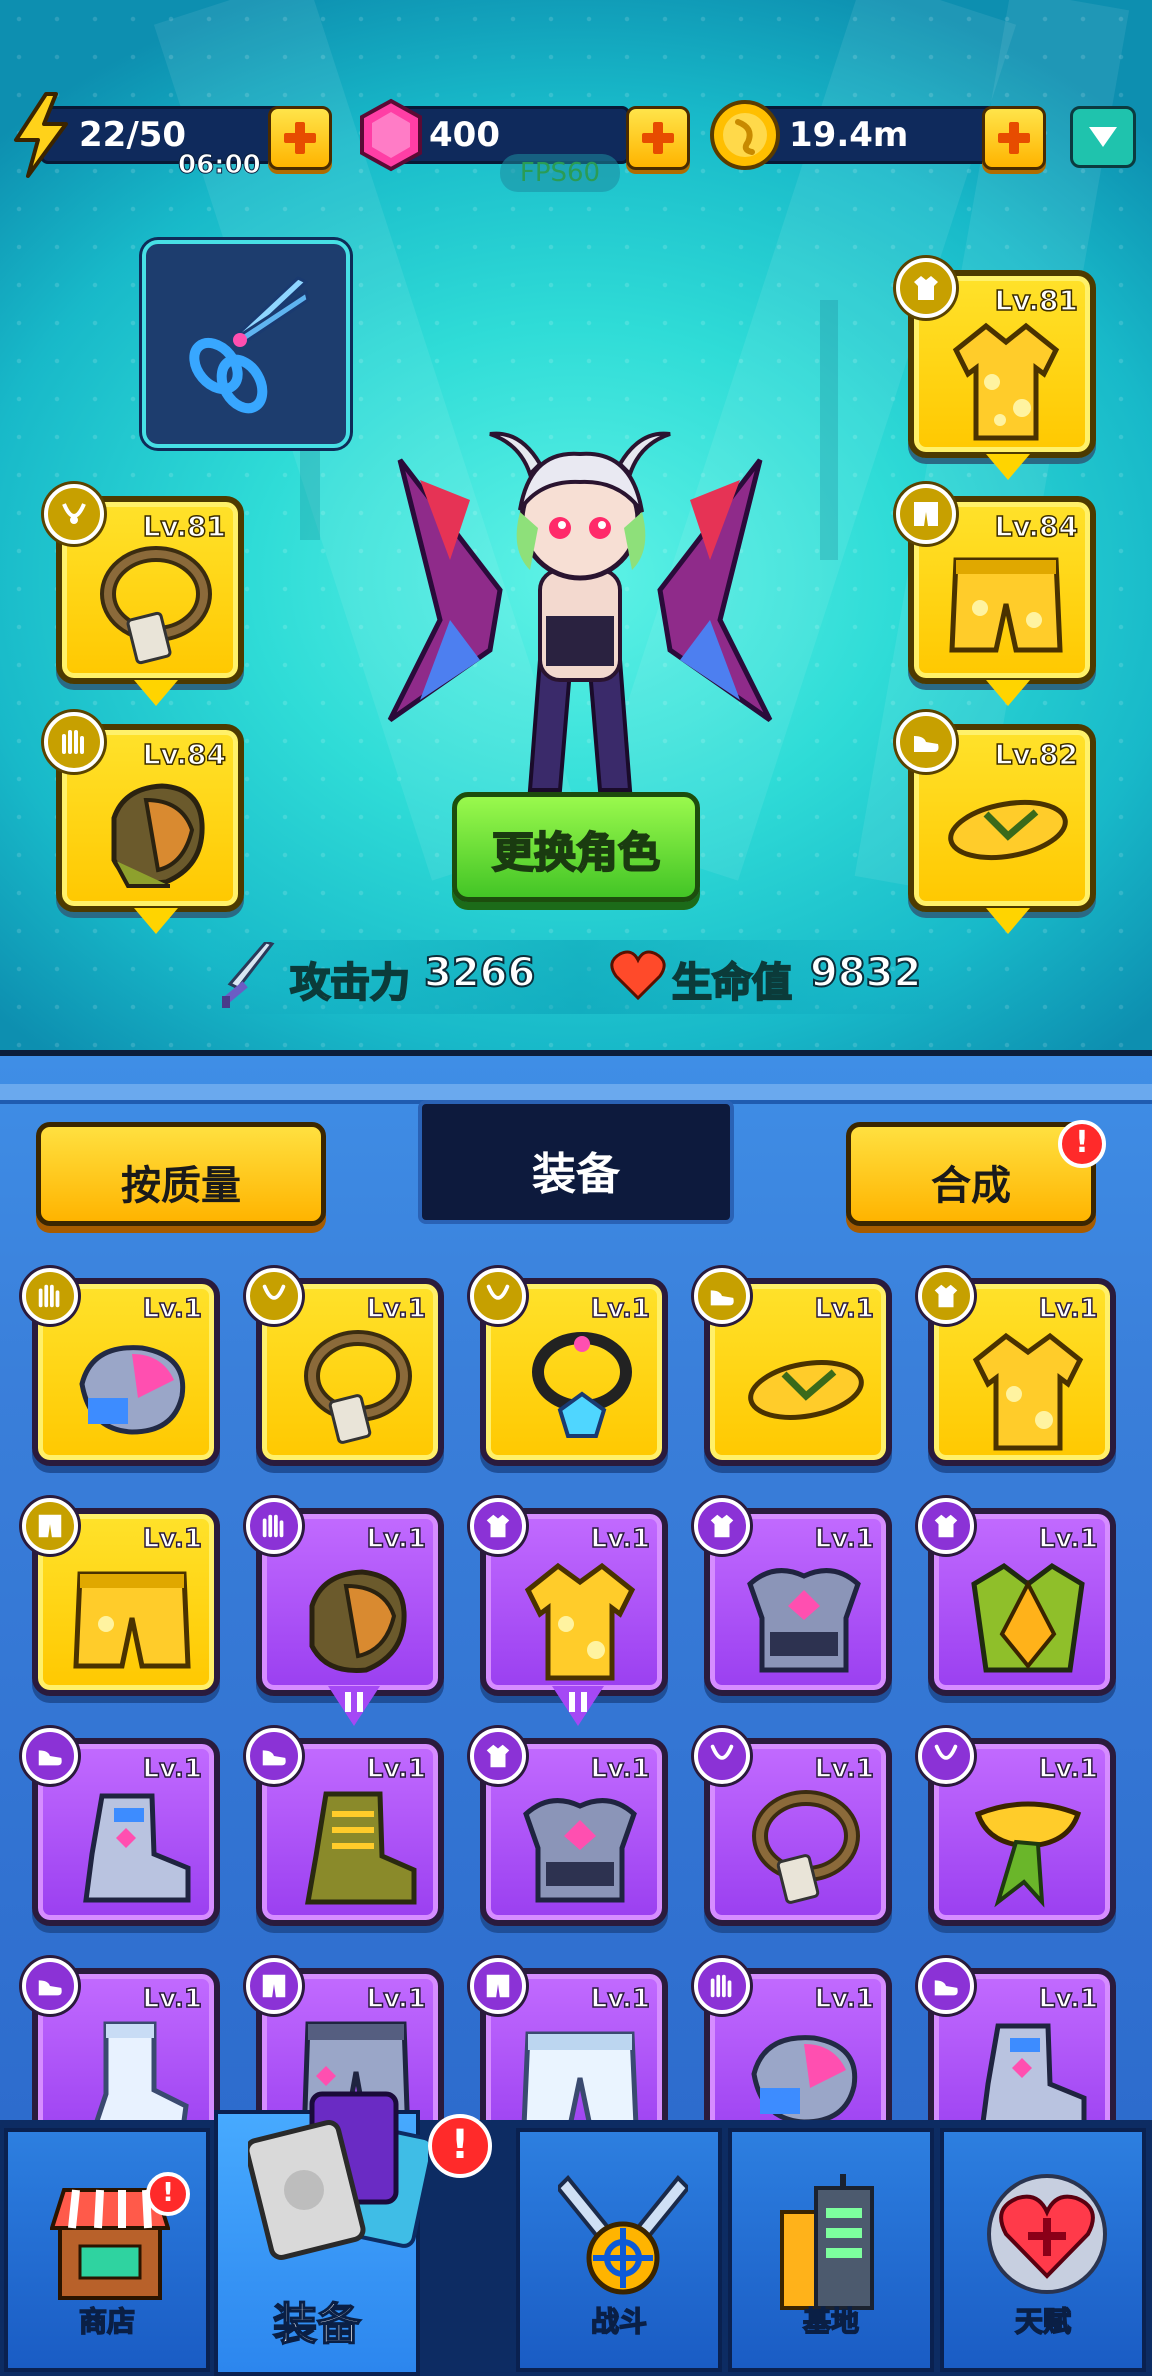 This screenshot has width=1152, height=2376. Describe the element at coordinates (1028, 1854) in the screenshot. I see `scarf-yellow-icon` at that location.